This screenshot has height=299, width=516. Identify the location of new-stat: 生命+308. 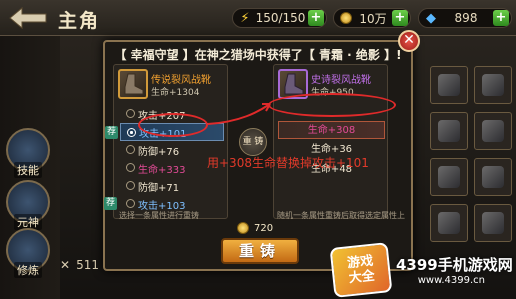
(331, 130).